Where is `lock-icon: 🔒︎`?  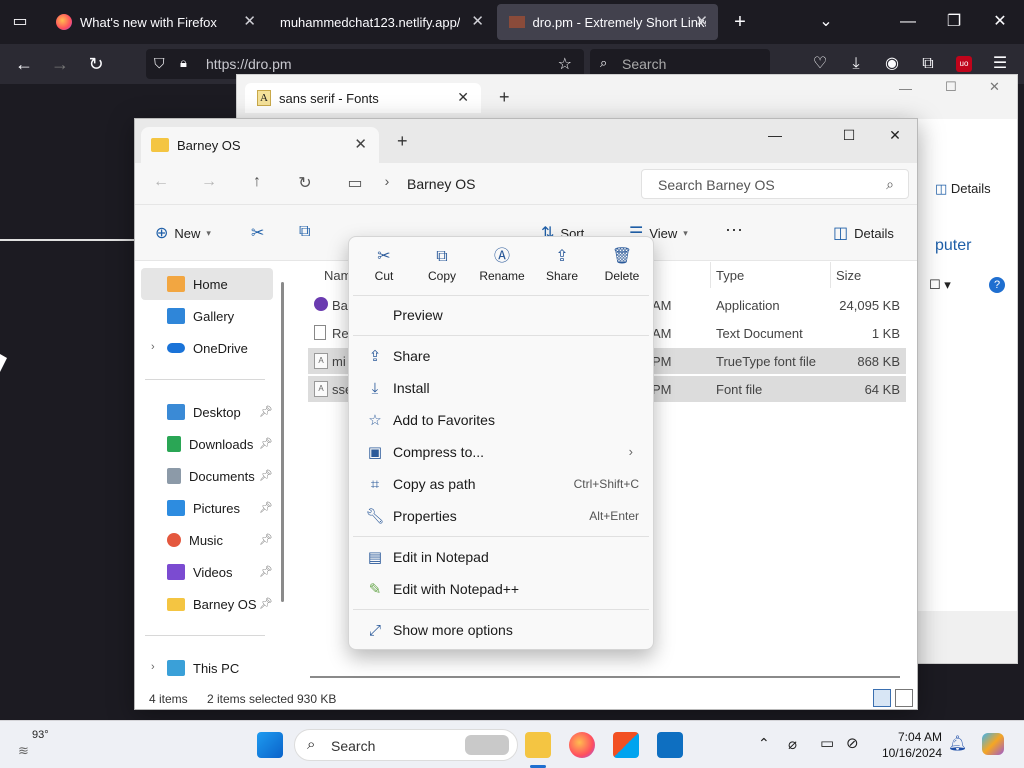 lock-icon: 🔒︎ is located at coordinates (183, 63).